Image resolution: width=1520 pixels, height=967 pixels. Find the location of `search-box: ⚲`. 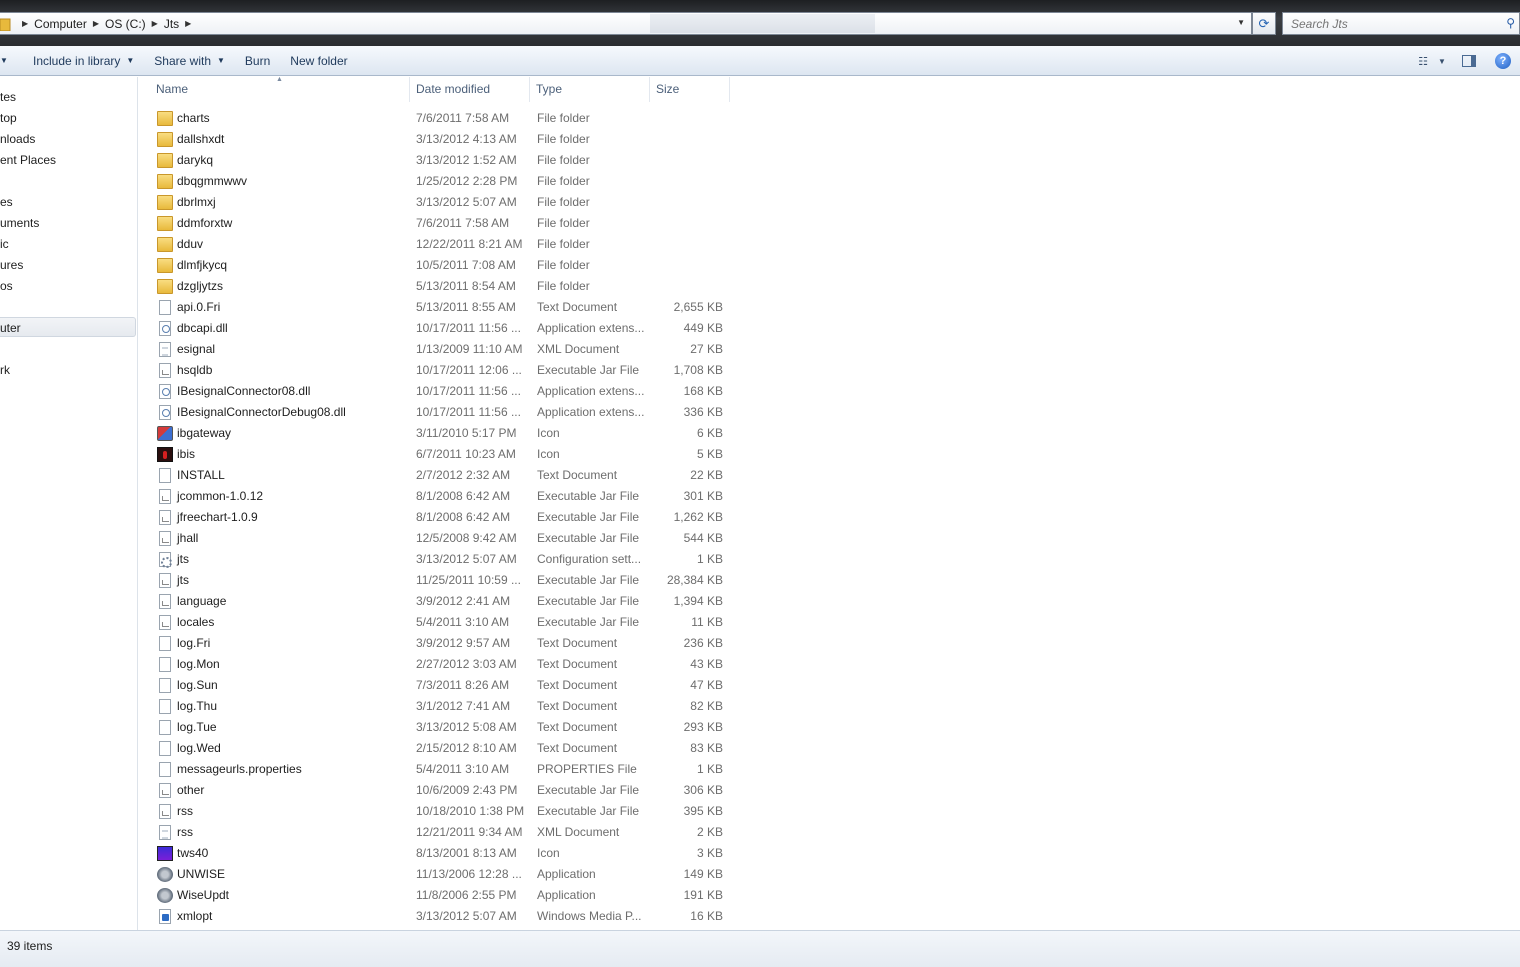

search-box: ⚲ is located at coordinates (1401, 23).